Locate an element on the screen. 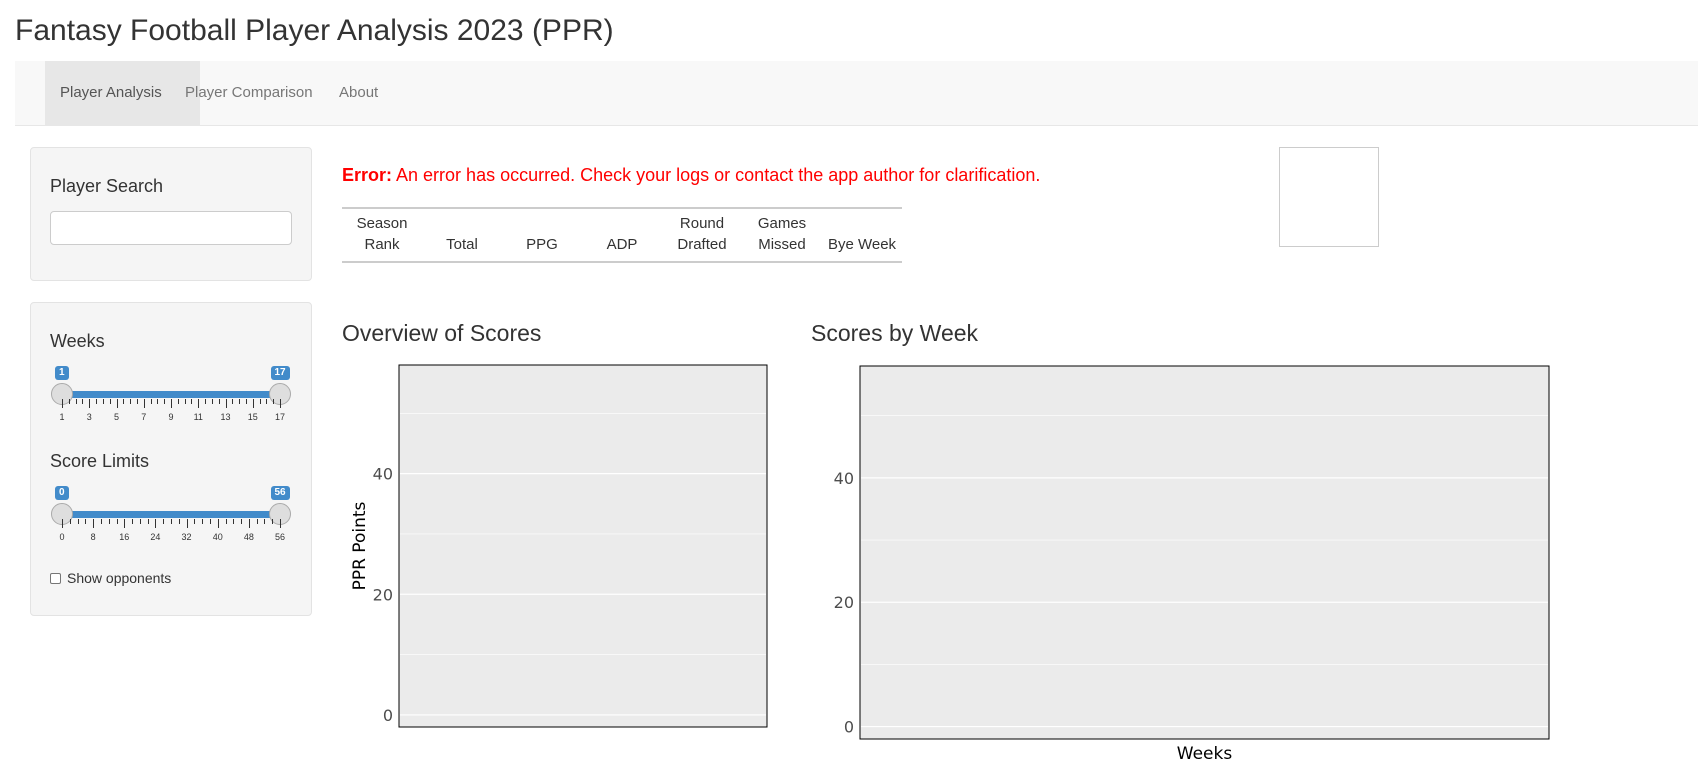  weekly-y-tick-label: 0 is located at coordinates (849, 727).